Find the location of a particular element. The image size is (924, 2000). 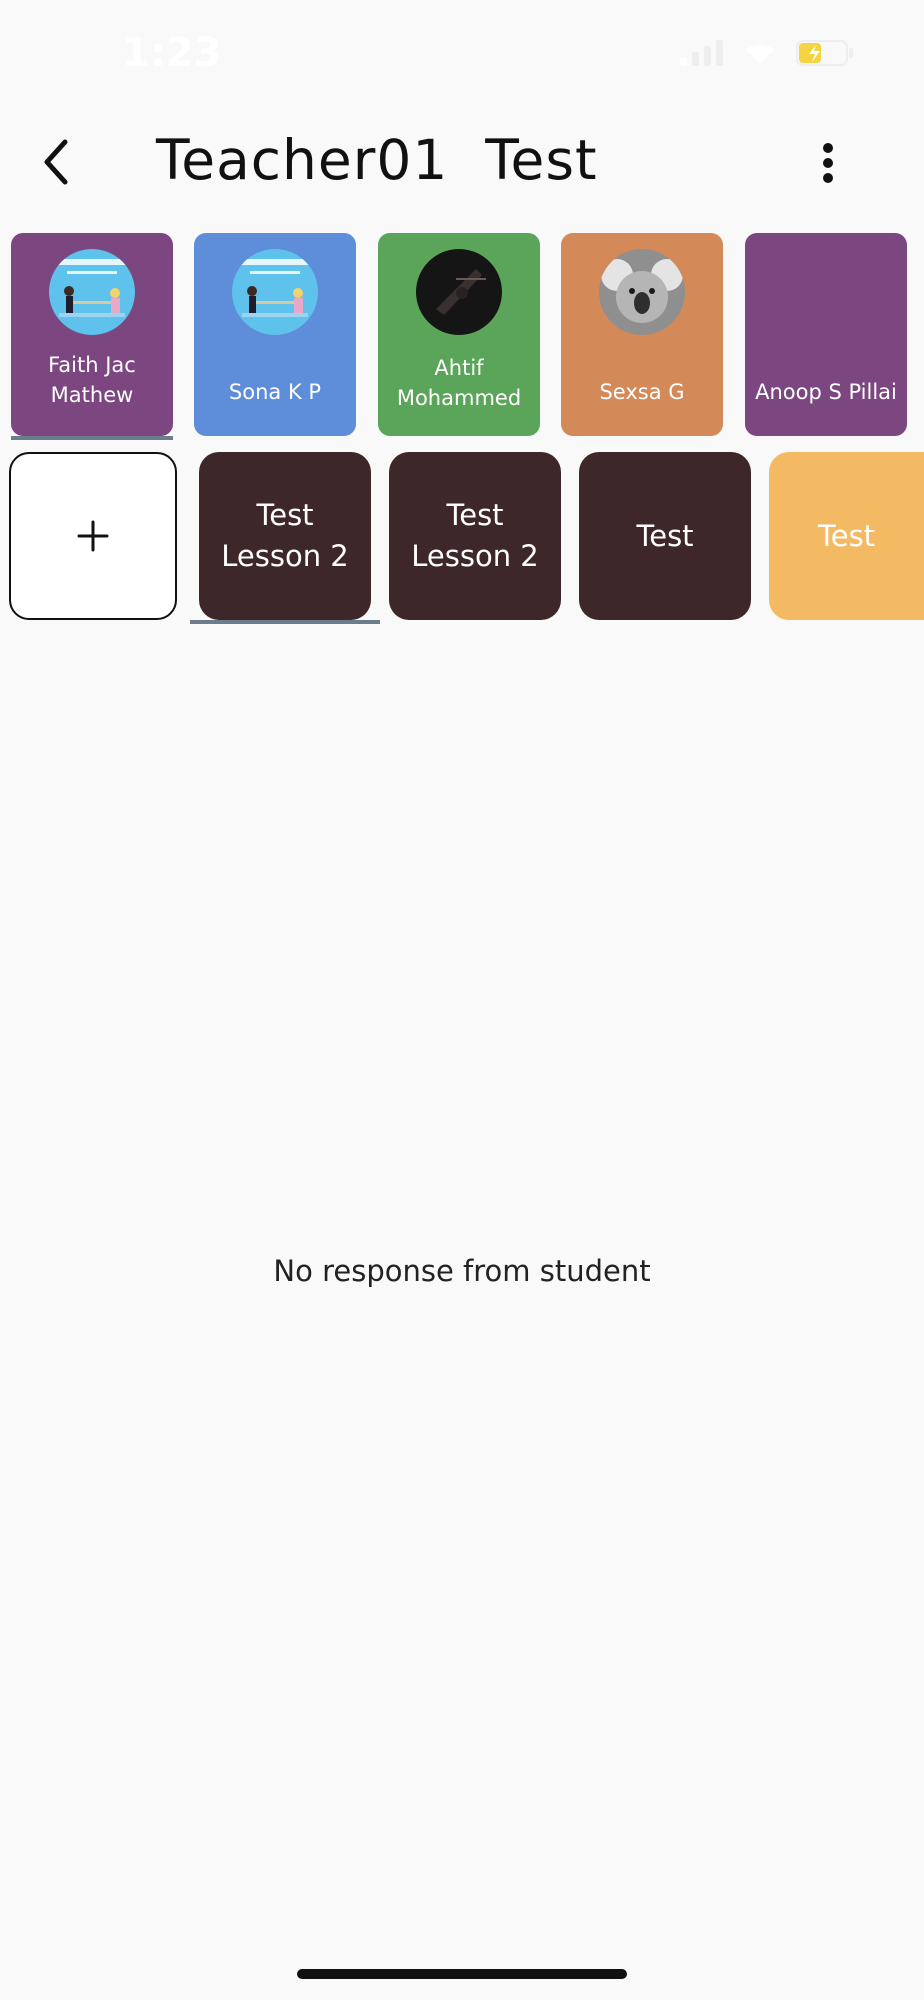

empty-state-message: No response from student is located at coordinates (462, 1271).